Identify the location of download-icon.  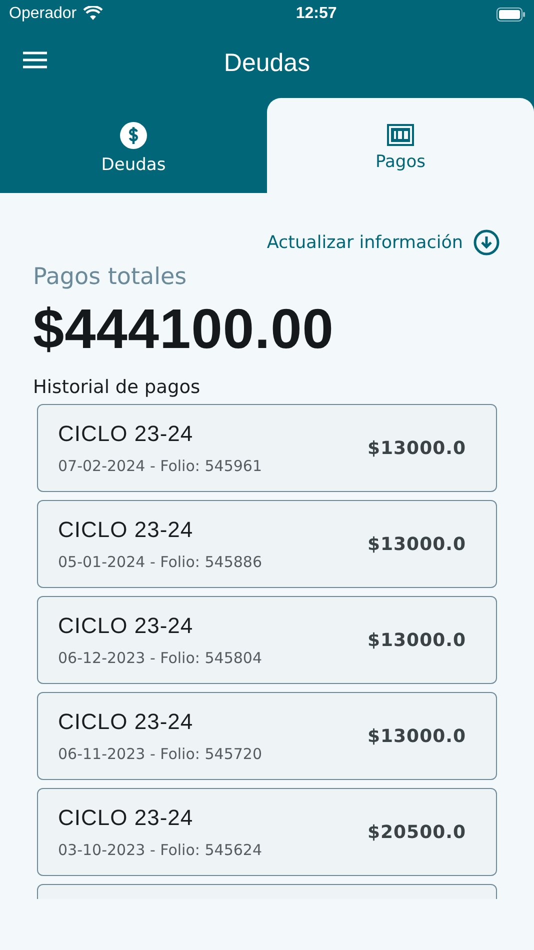
(486, 242).